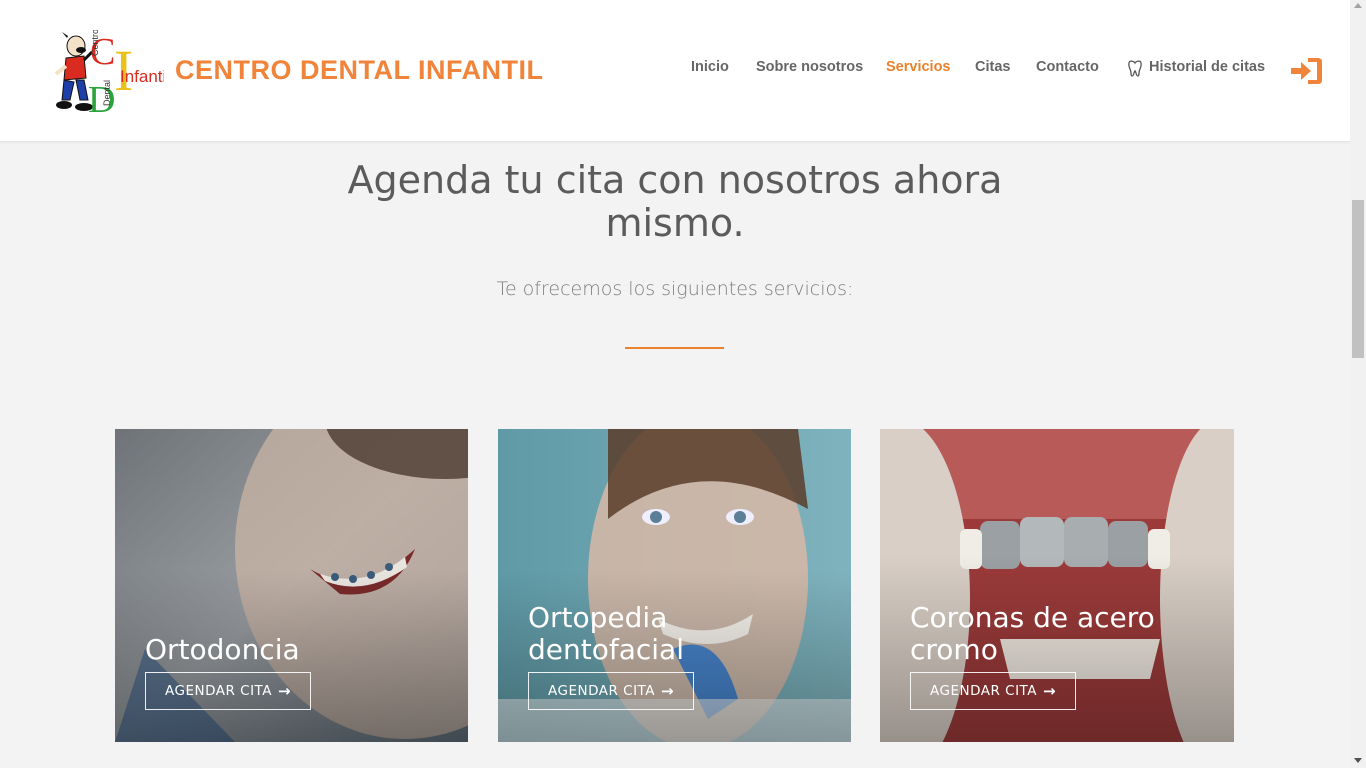 This screenshot has height=768, width=1366. What do you see at coordinates (606, 633) in the screenshot?
I see `service-title: Ortopedia dentofacial` at bounding box center [606, 633].